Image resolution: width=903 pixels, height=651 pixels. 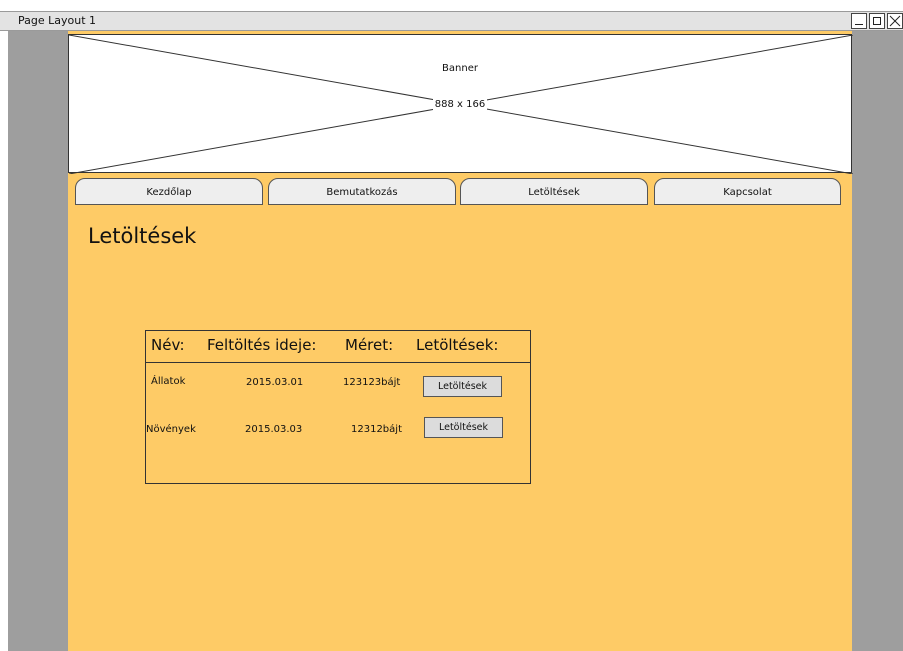 I want to click on banner-size-text: 888 x 166, so click(x=460, y=104).